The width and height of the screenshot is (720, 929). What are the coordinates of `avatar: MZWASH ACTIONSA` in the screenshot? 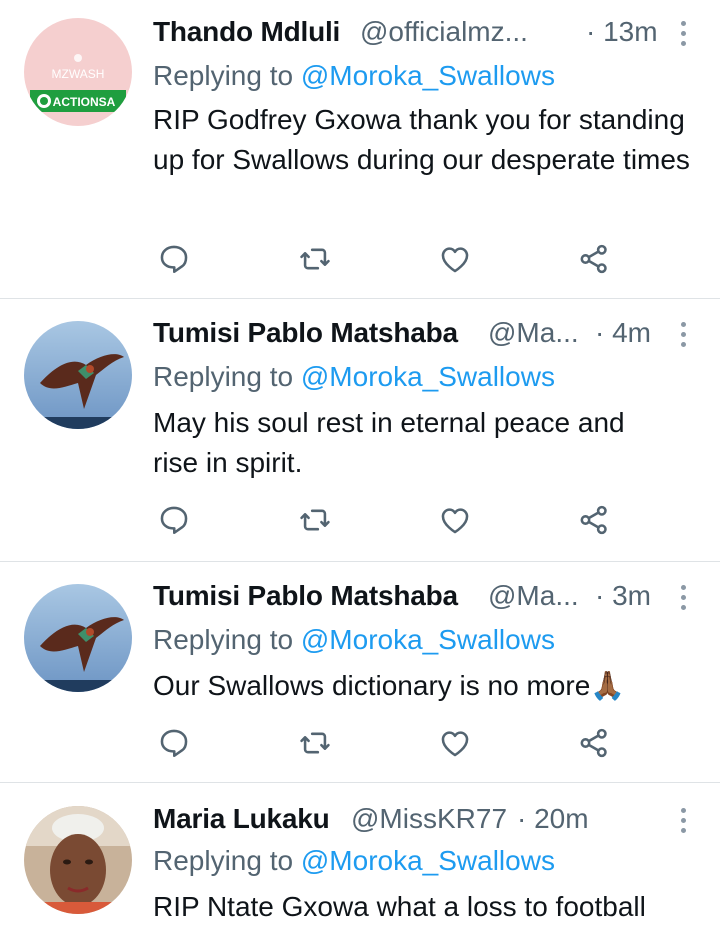 It's located at (78, 72).